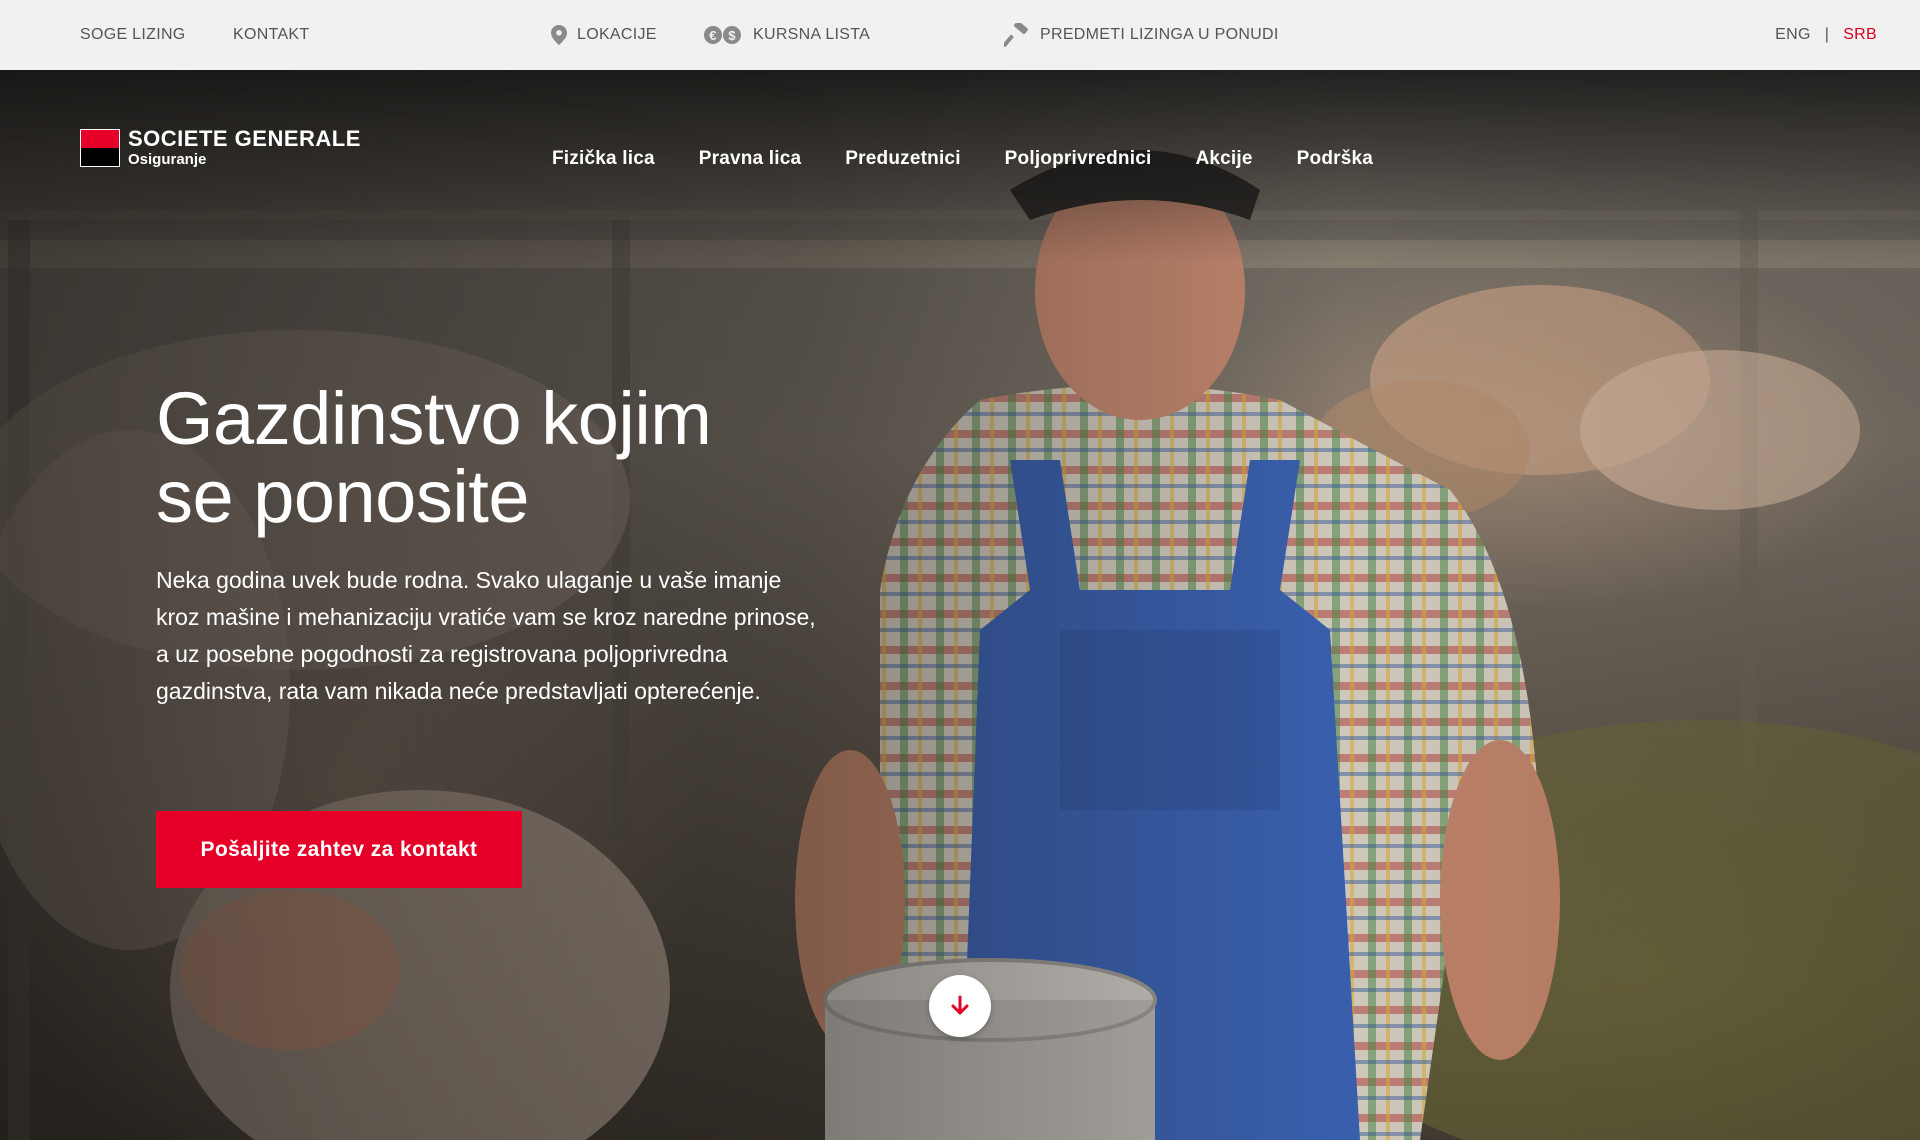 Image resolution: width=1920 pixels, height=1140 pixels. What do you see at coordinates (1159, 34) in the screenshot?
I see `leasing-items-label: PREDMETI LIZINGA U PONUDI` at bounding box center [1159, 34].